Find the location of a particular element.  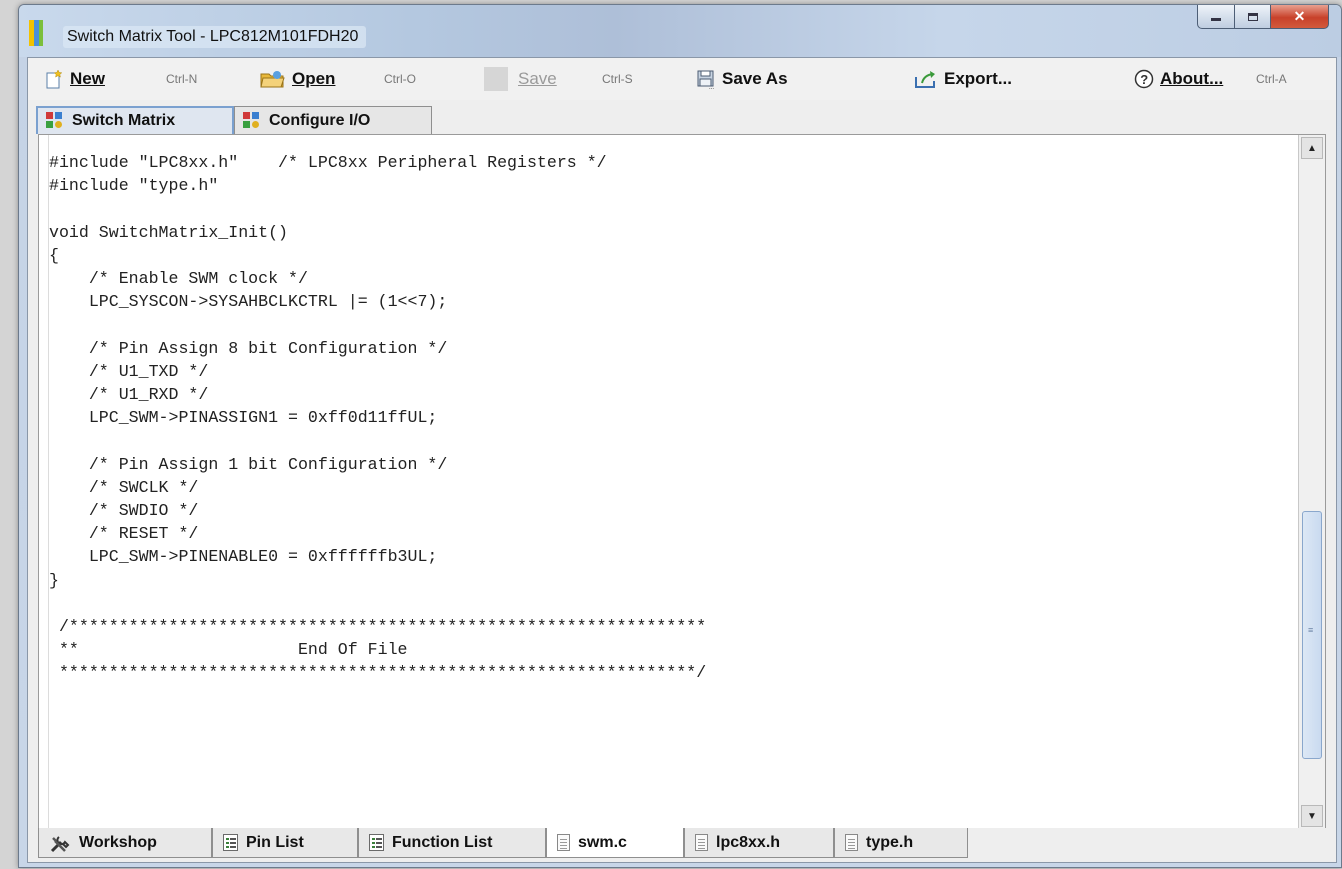

tab-swm-c: swm.c is located at coordinates (615, 843).